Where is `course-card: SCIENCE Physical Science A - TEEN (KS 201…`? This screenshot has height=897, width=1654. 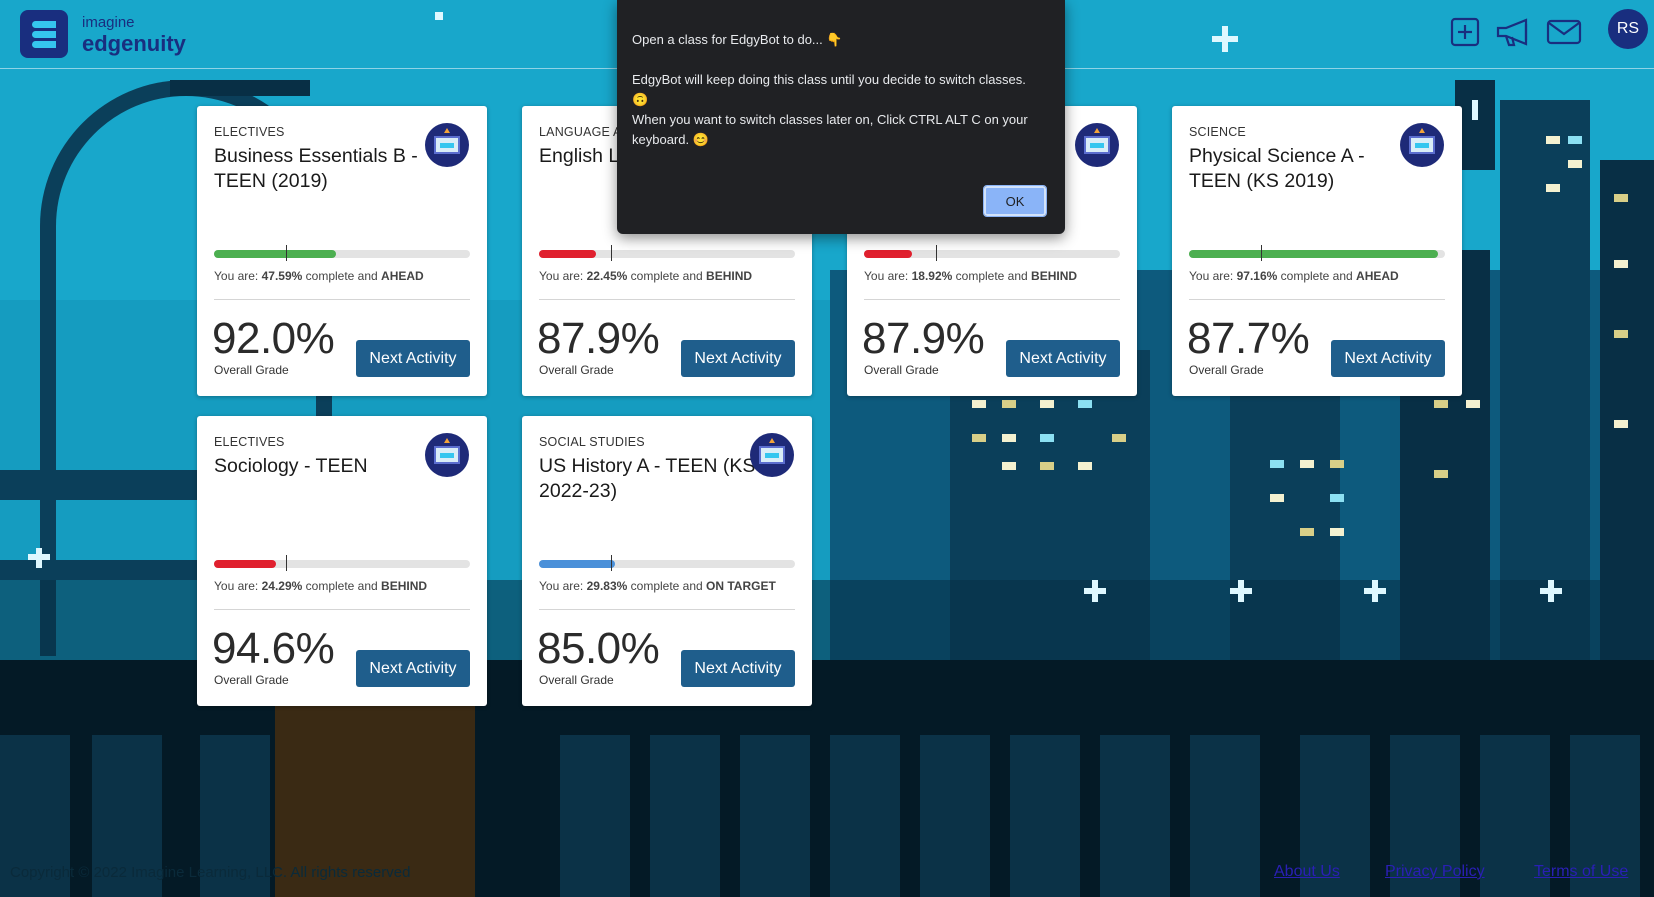 course-card: SCIENCE Physical Science A - TEEN (KS 201… is located at coordinates (1317, 251).